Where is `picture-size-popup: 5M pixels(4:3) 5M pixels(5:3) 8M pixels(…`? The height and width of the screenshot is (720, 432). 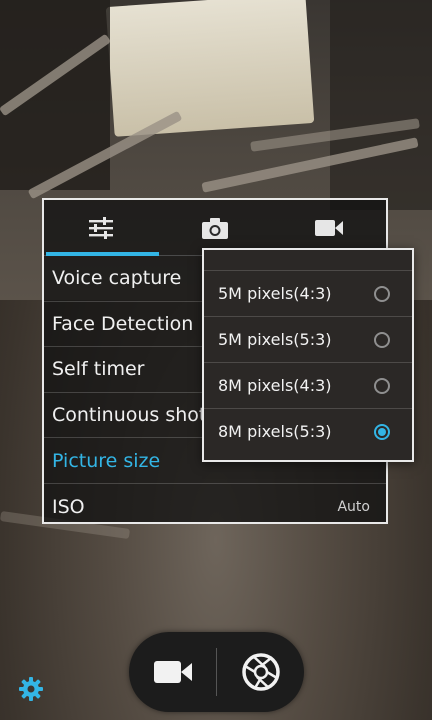
picture-size-popup: 5M pixels(4:3) 5M pixels(5:3) 8M pixels(… is located at coordinates (308, 355).